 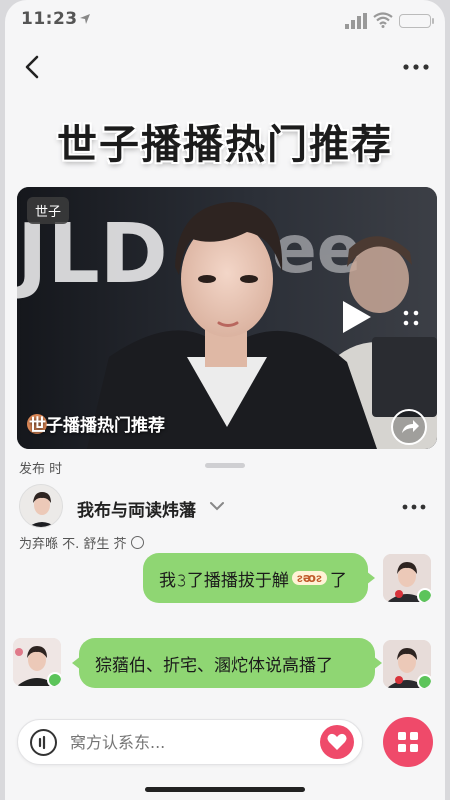 I want to click on back-arrow-icon, so click(x=33, y=67).